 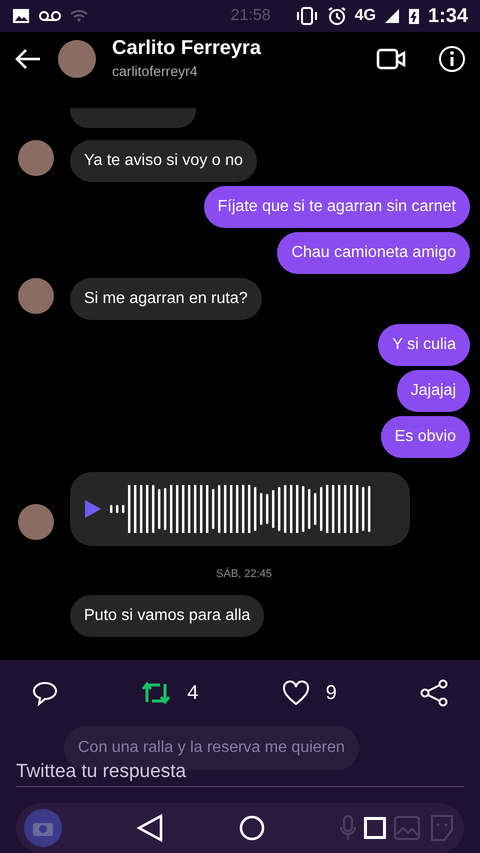 What do you see at coordinates (187, 48) in the screenshot?
I see `contact-name: Carlito Ferreyra` at bounding box center [187, 48].